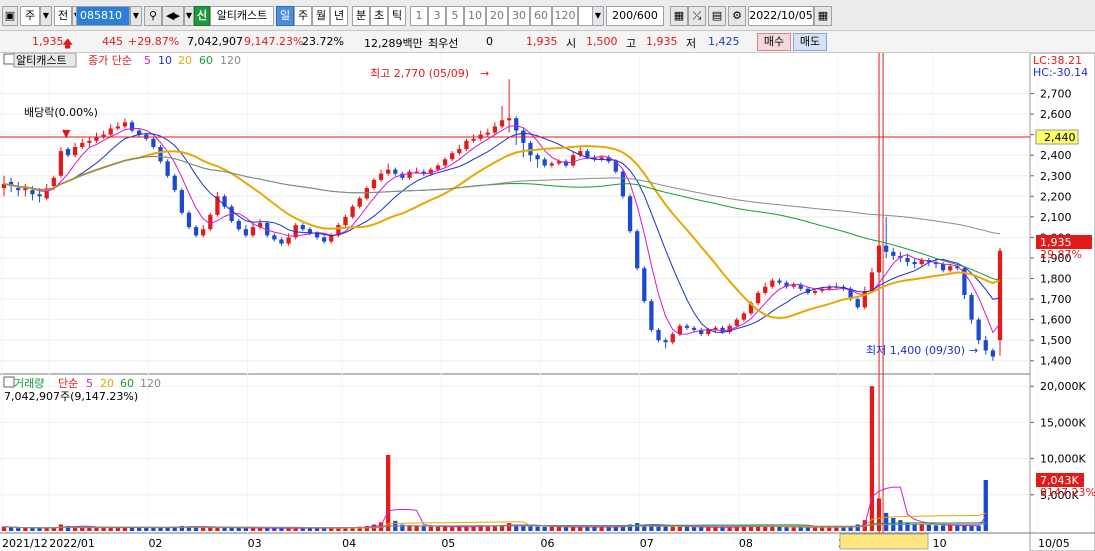  Describe the element at coordinates (1067, 492) in the screenshot. I see `current-volume-pct: 9147.23%` at that location.